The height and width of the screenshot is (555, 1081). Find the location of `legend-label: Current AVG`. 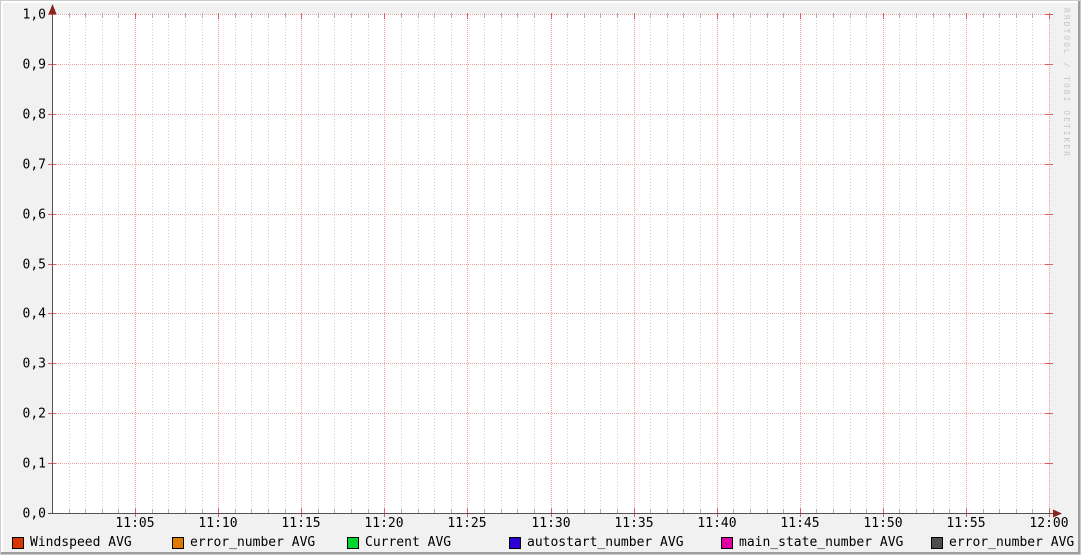

legend-label: Current AVG is located at coordinates (408, 542).